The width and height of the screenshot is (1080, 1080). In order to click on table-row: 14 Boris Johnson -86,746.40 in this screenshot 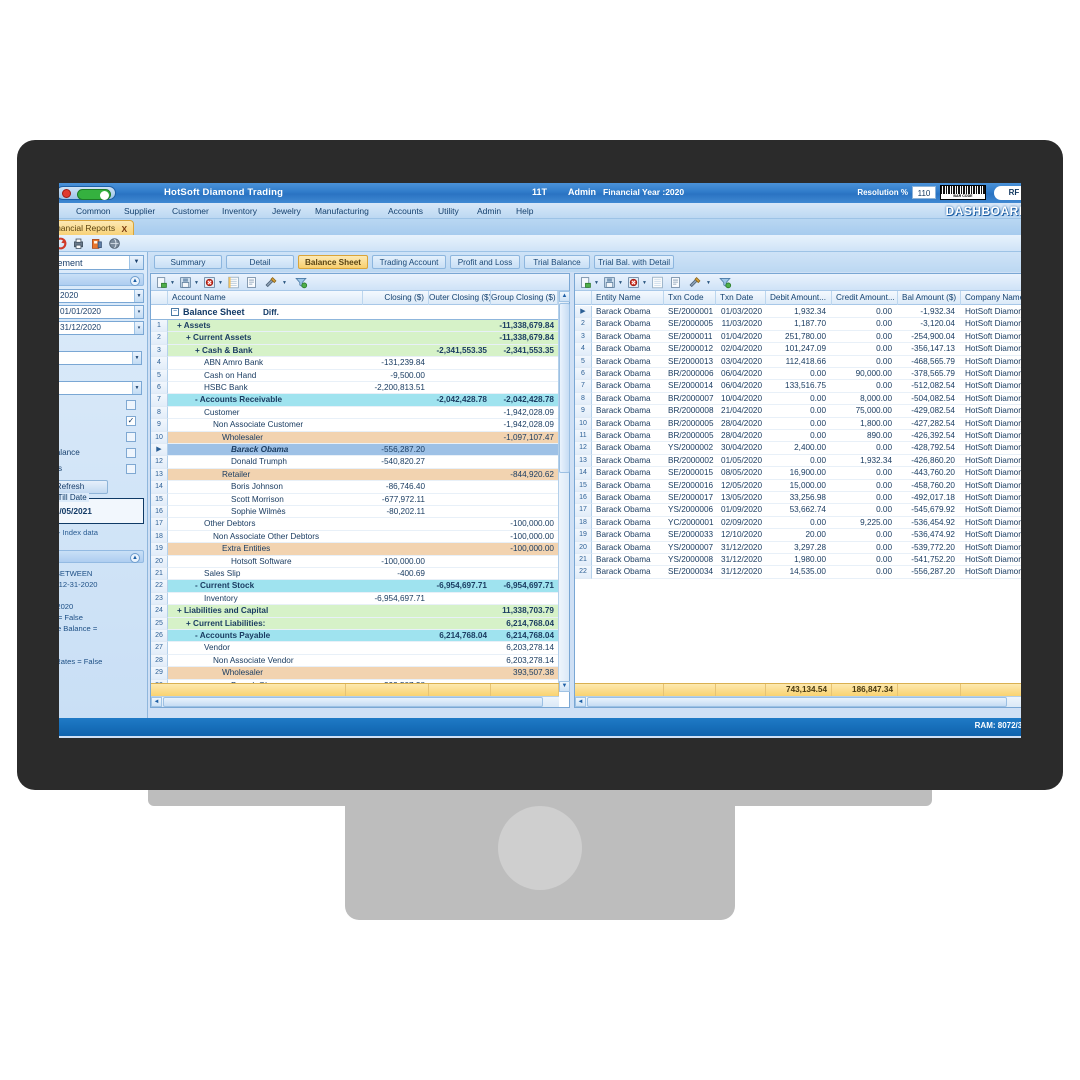, I will do `click(355, 487)`.